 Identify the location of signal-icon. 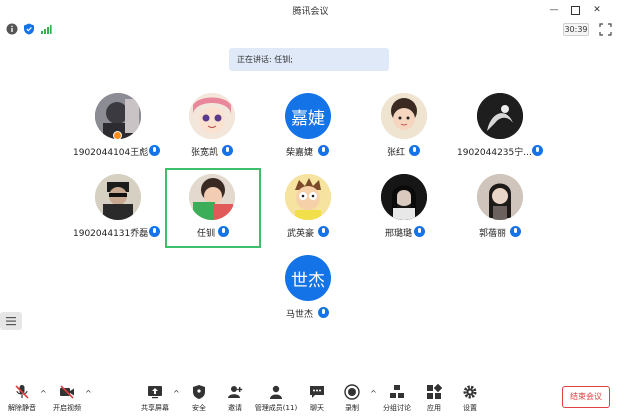
(46, 29).